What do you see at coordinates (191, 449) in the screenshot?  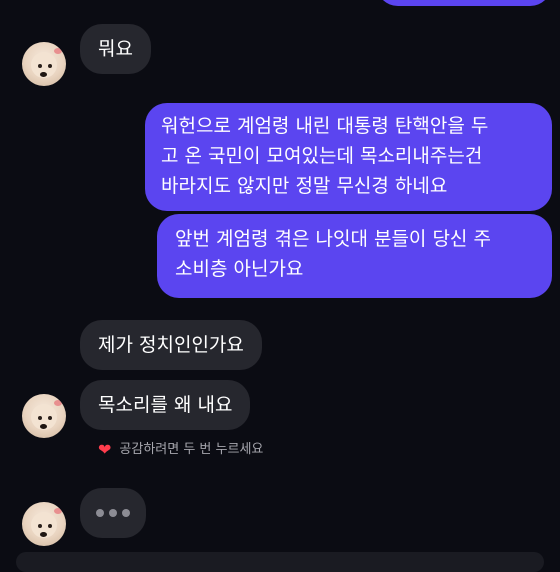 I see `reaction-hint-text: 공감하려면 두 번 누르세요` at bounding box center [191, 449].